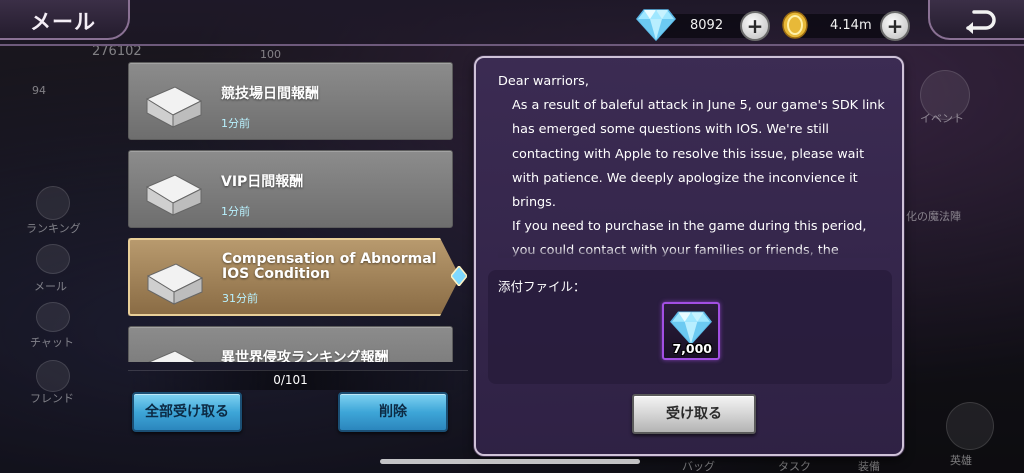 The width and height of the screenshot is (1024, 473). I want to click on bg-label-task: タスク, so click(794, 466).